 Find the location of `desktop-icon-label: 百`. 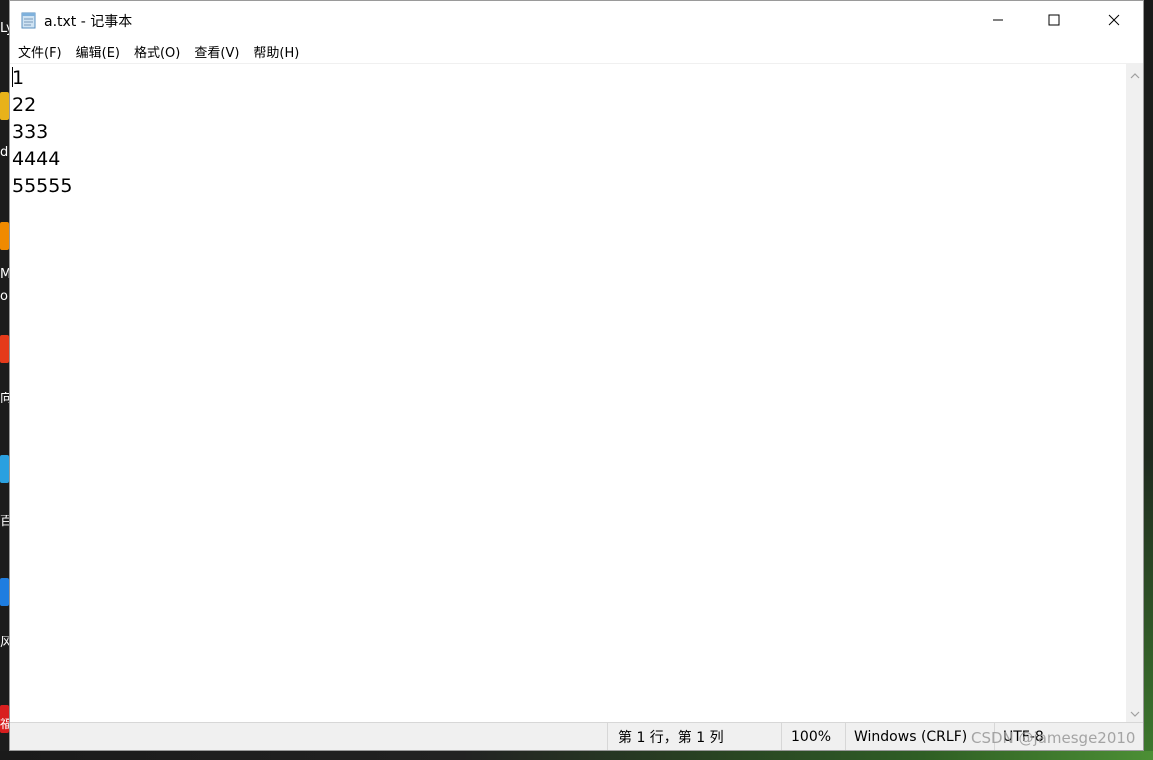

desktop-icon-label: 百 is located at coordinates (4, 522).